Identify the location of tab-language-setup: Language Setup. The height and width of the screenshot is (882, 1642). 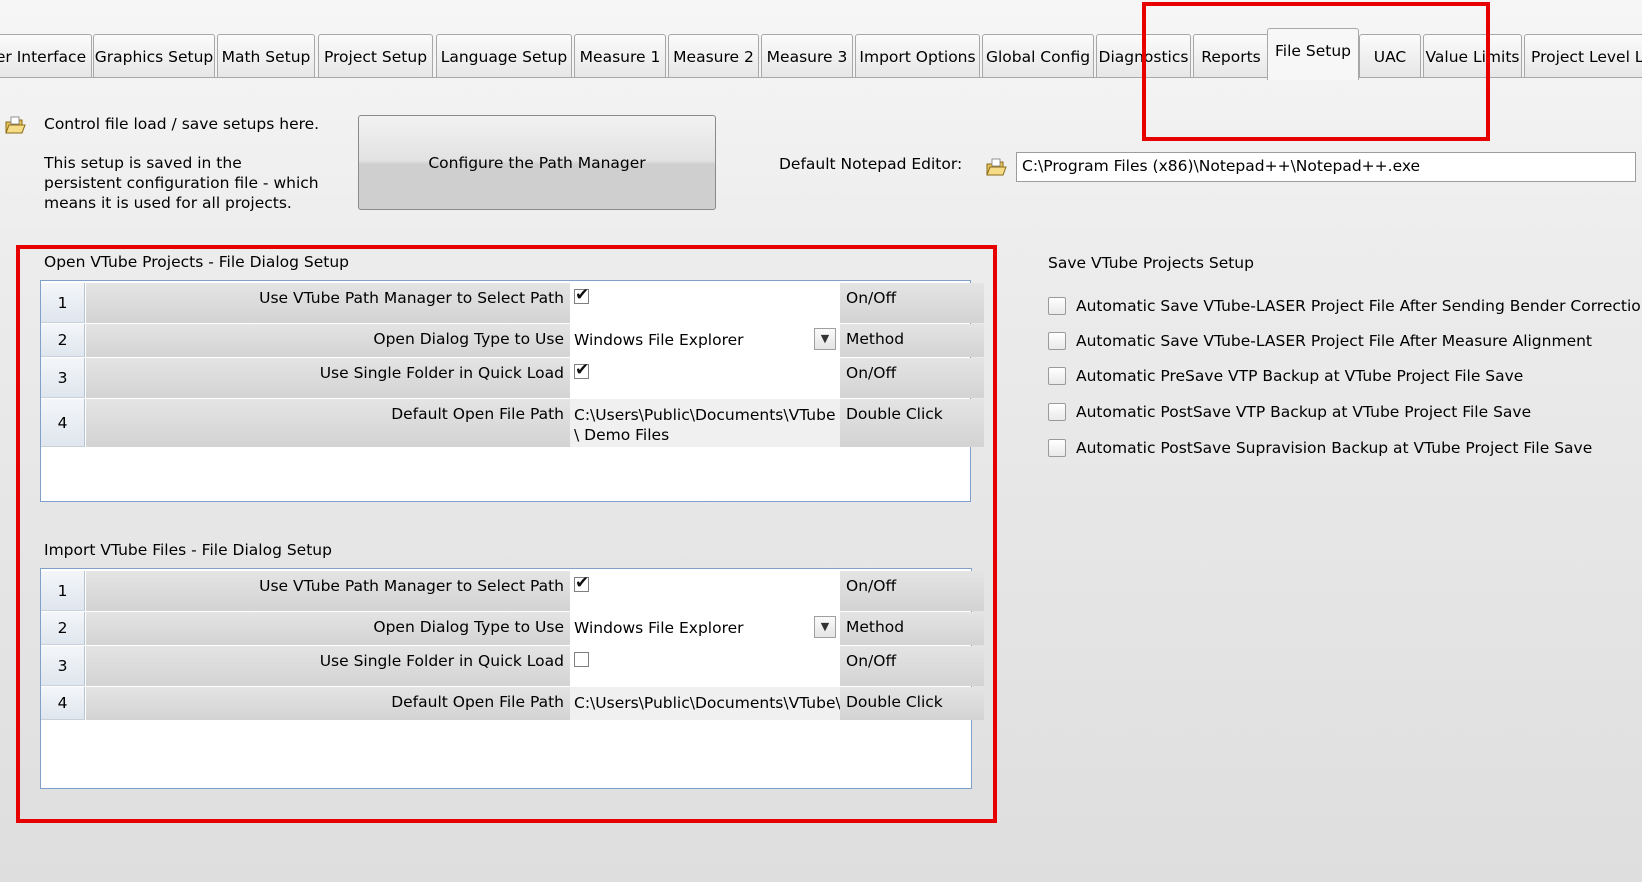
(504, 56).